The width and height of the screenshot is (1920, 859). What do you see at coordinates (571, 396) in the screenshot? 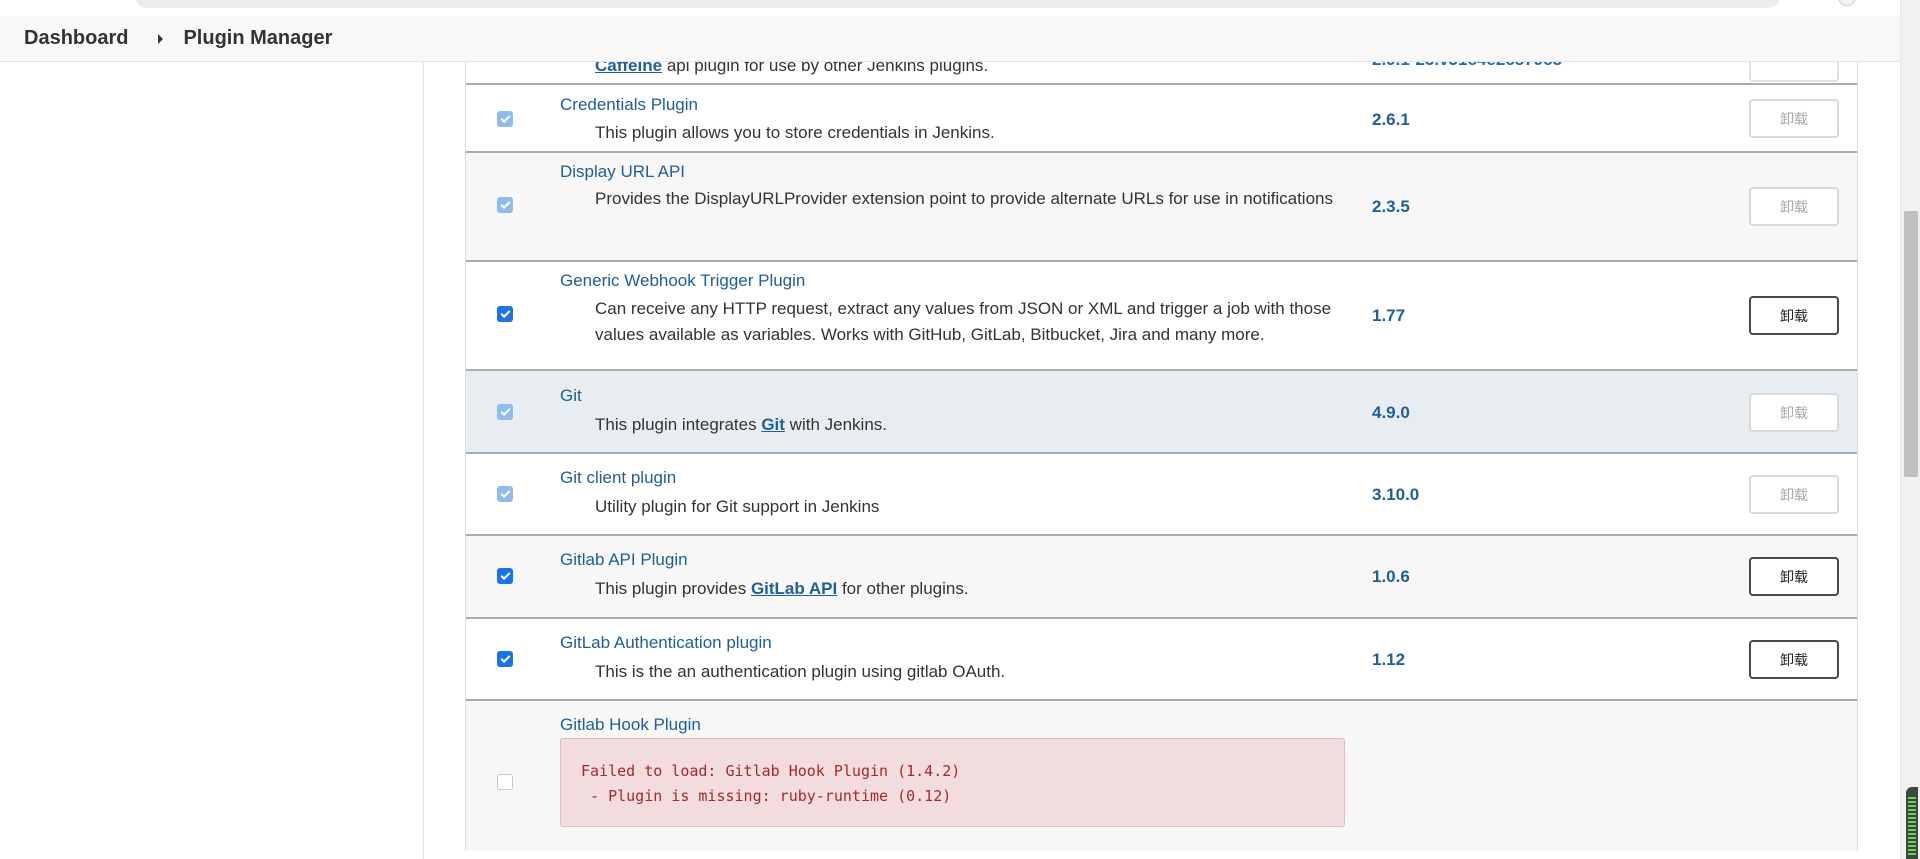
I see `plugin-name-link: Git` at bounding box center [571, 396].